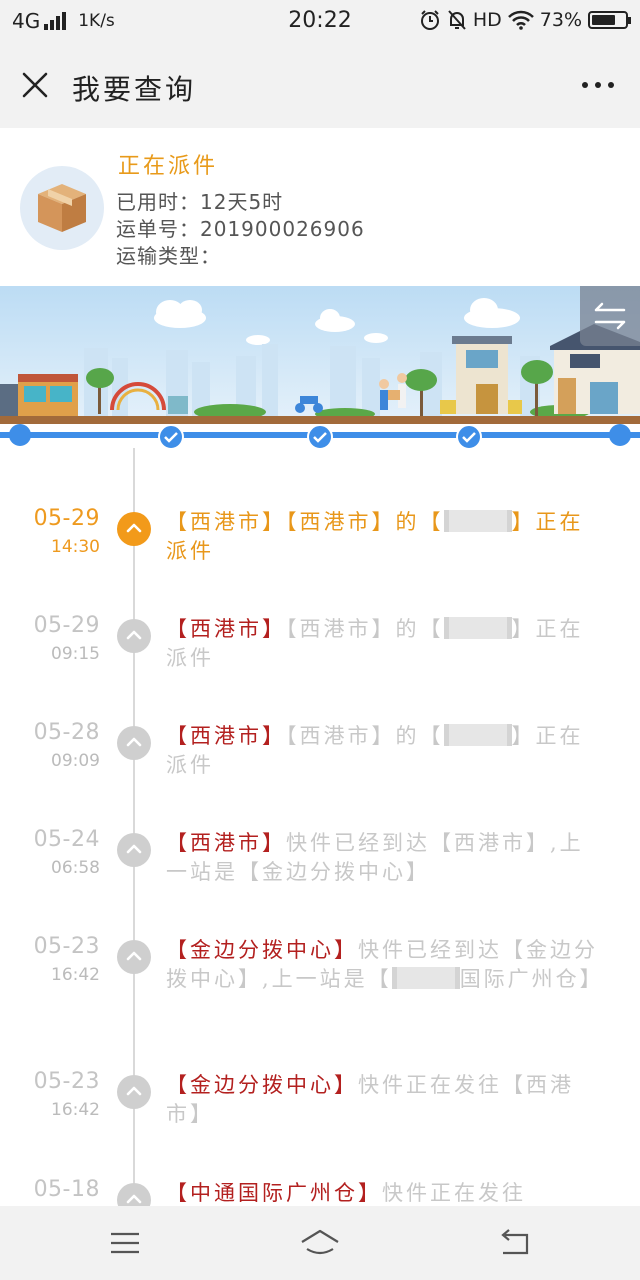 This screenshot has width=640, height=1280. What do you see at coordinates (125, 1243) in the screenshot?
I see `menu-icon` at bounding box center [125, 1243].